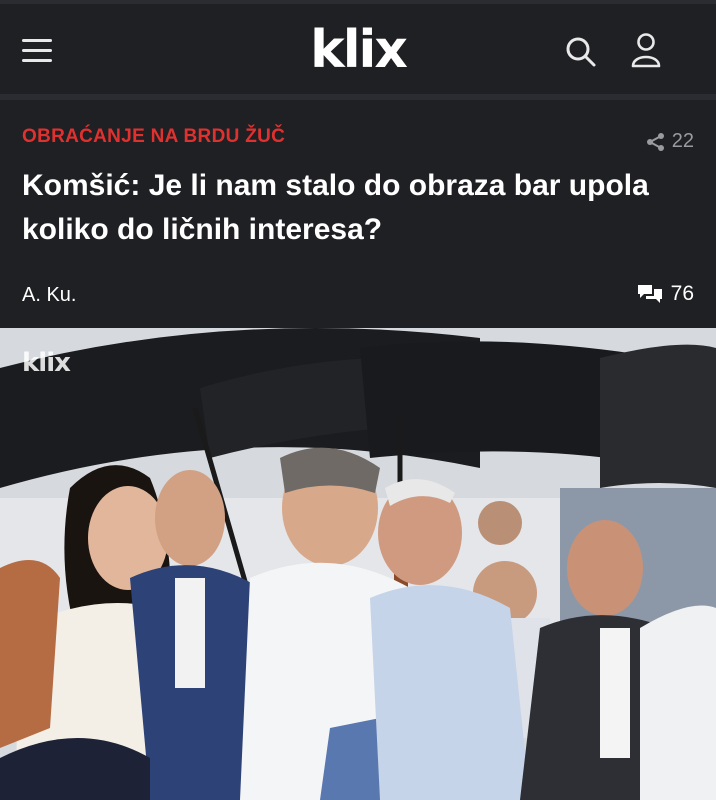 The image size is (716, 800). I want to click on user-icon, so click(646, 50).